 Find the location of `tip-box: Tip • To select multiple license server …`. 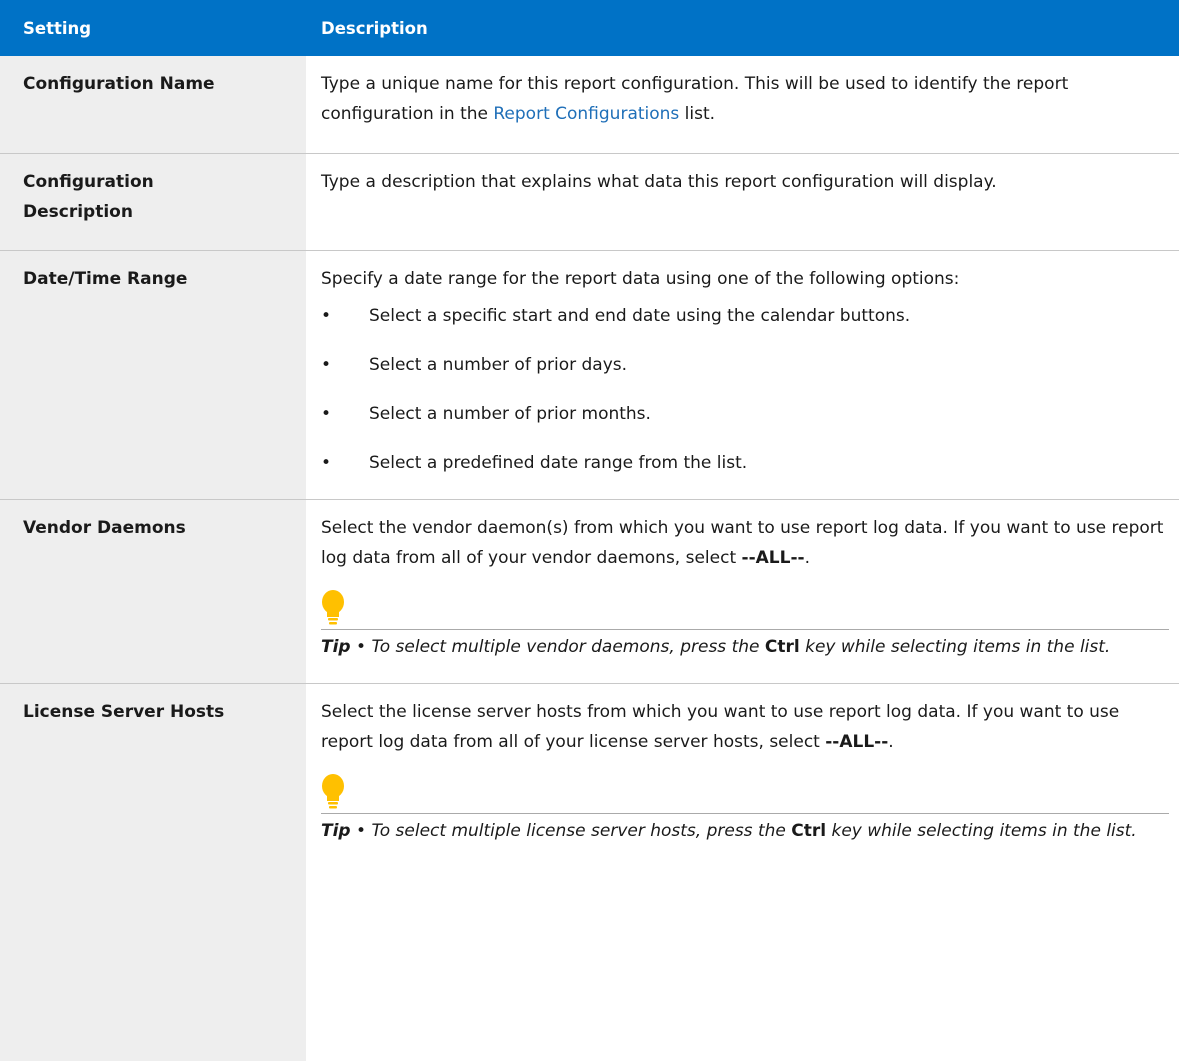

tip-box: Tip • To select multiple license server … is located at coordinates (745, 809).